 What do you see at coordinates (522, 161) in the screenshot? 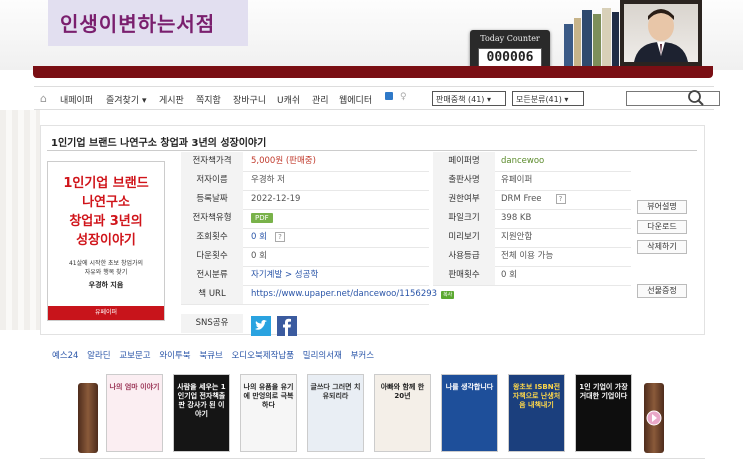
I see `value-paper-name: dancewoo` at bounding box center [522, 161].